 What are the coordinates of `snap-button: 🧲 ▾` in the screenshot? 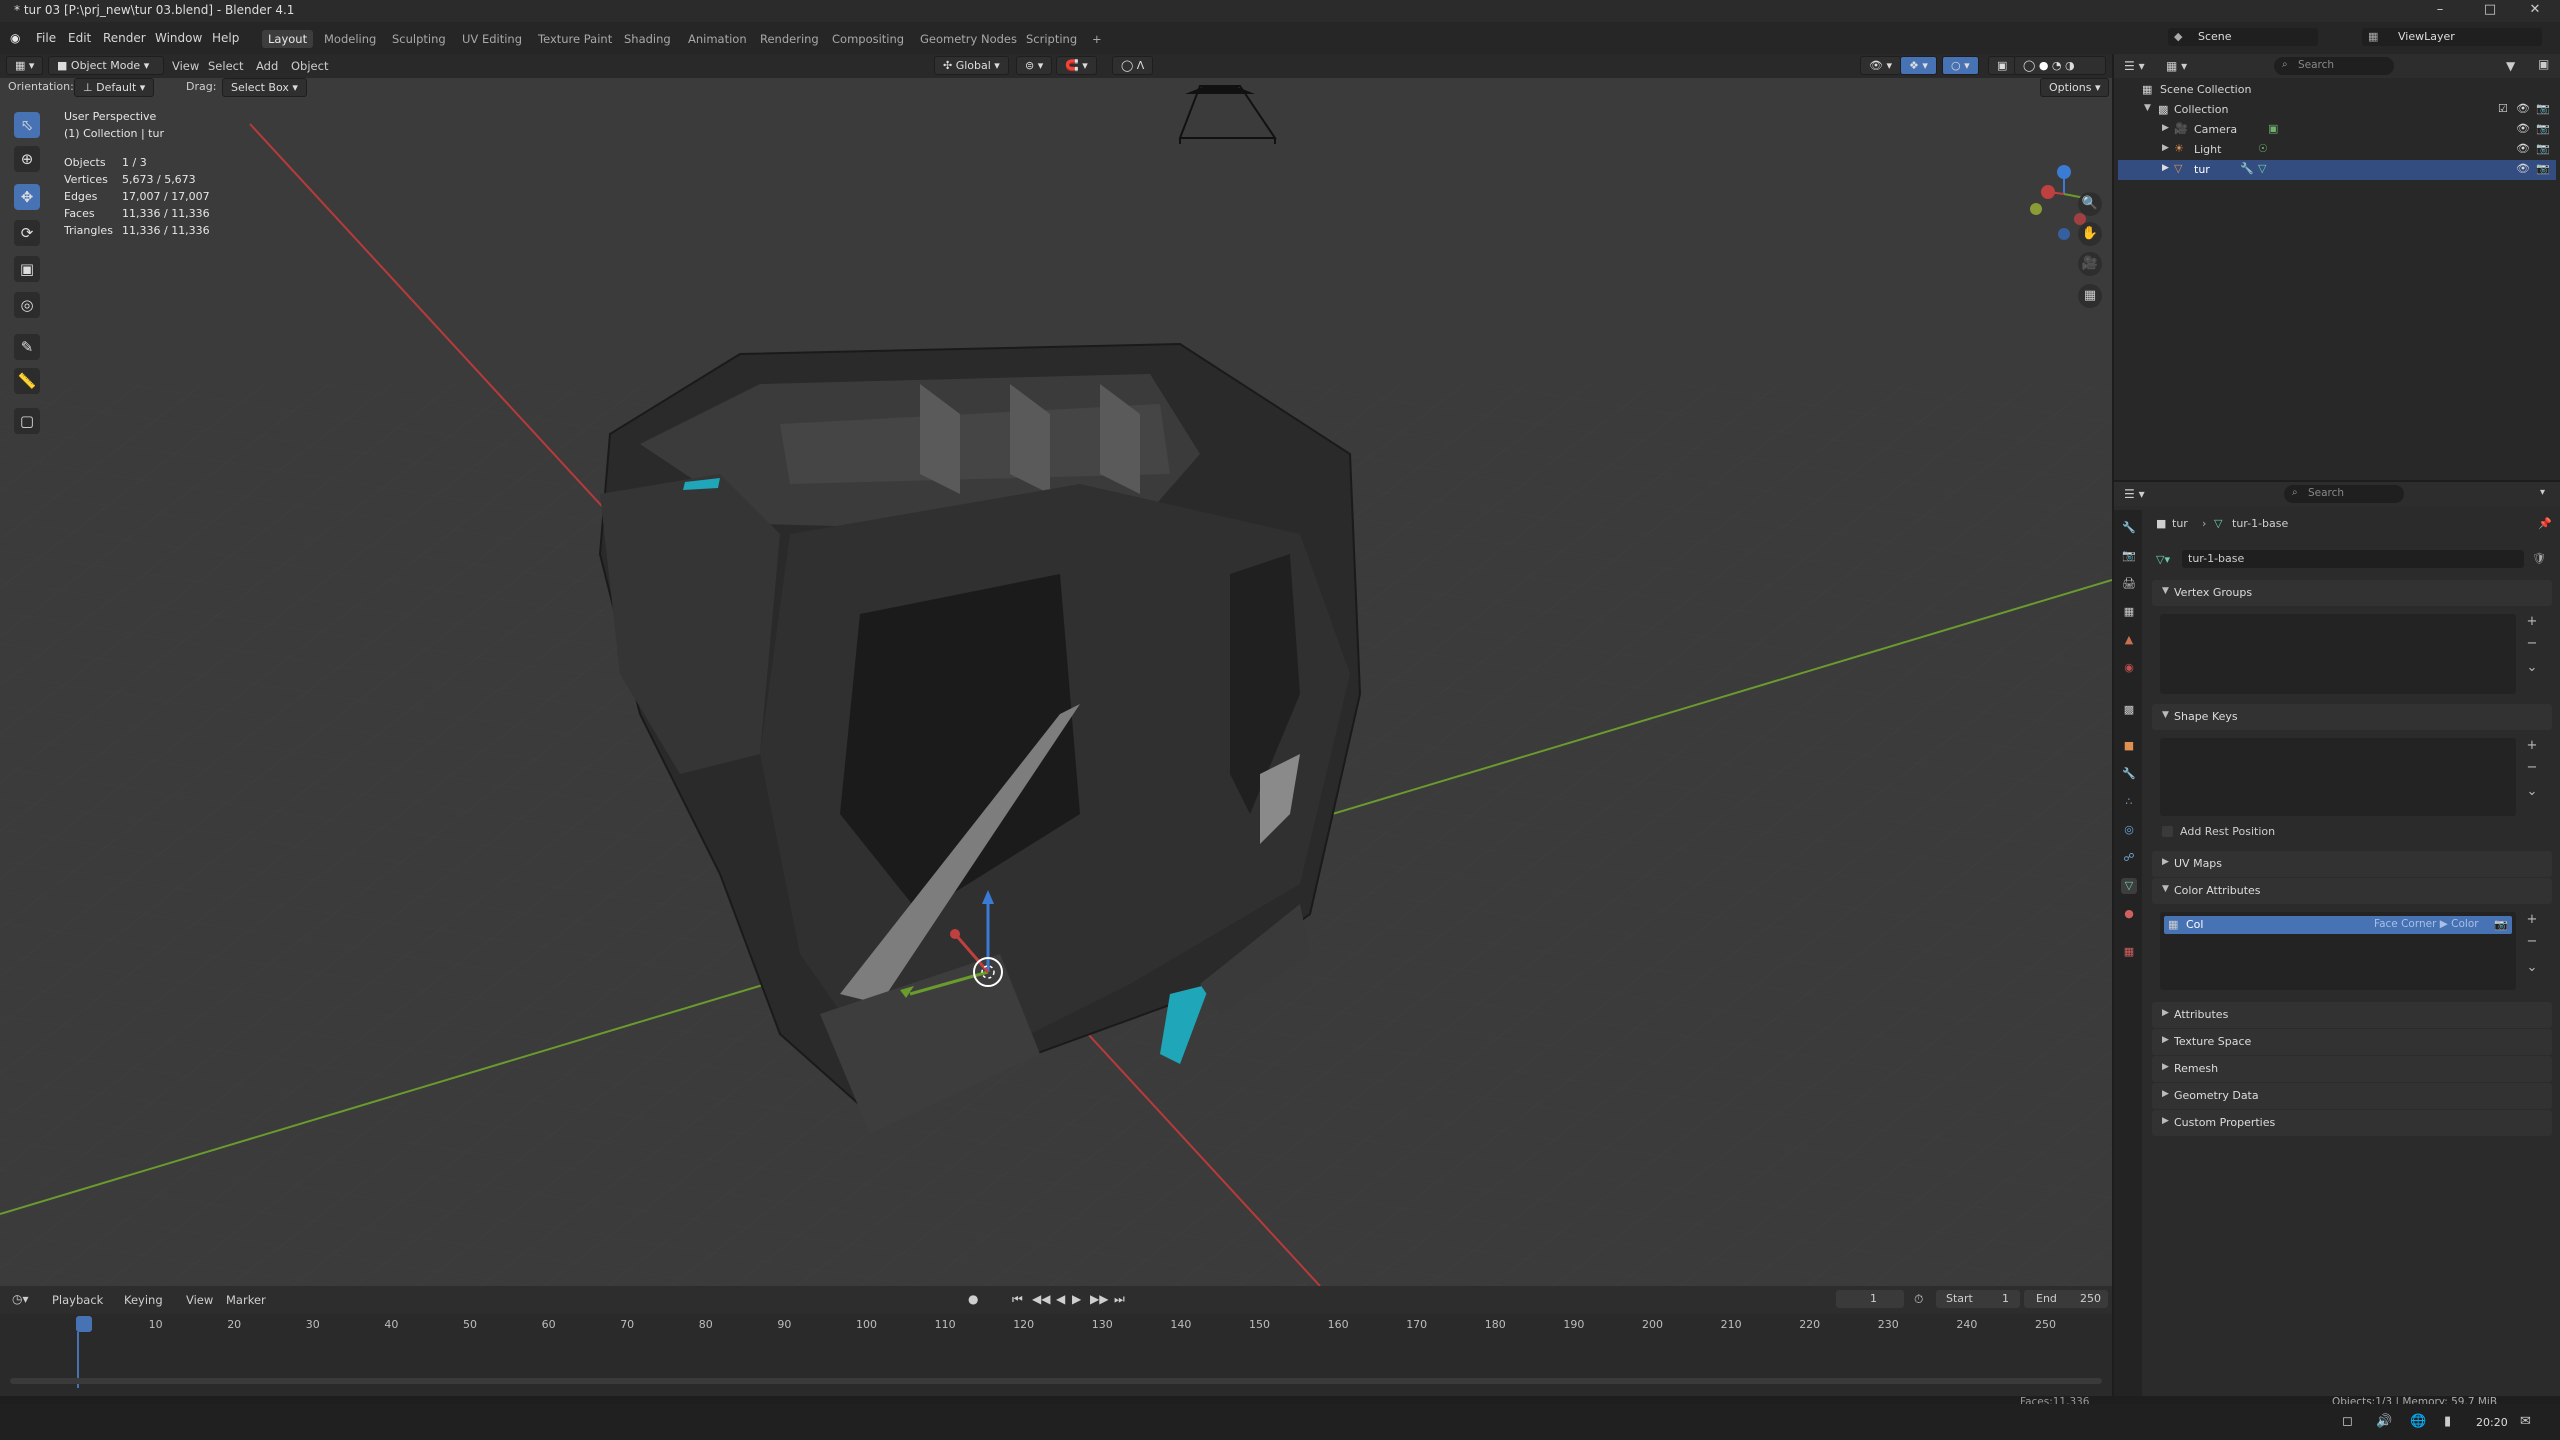 It's located at (1076, 65).